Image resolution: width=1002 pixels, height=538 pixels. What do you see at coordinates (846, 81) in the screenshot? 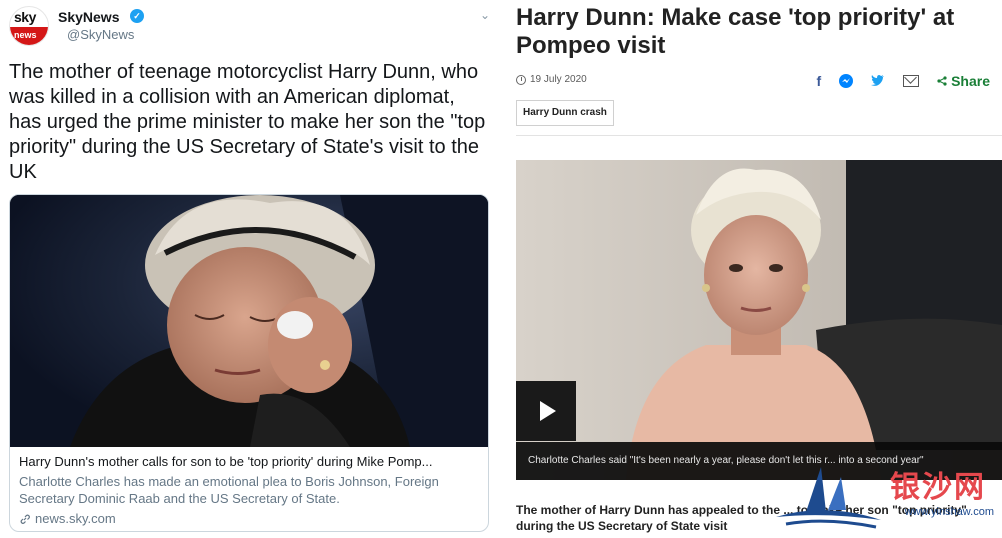
I see `messenger-icon` at bounding box center [846, 81].